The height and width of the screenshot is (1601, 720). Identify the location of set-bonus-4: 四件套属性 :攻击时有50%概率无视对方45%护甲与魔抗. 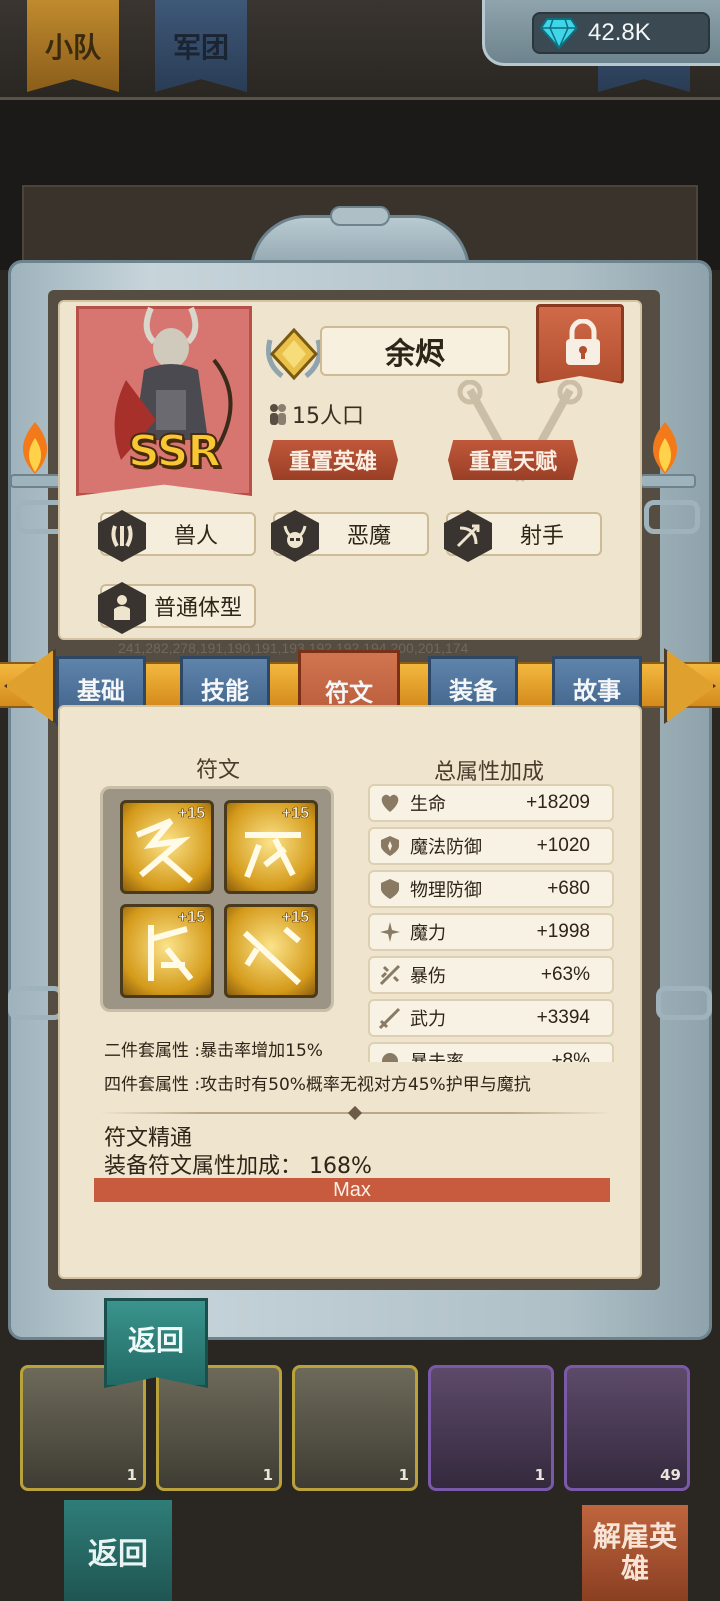
(317, 1085).